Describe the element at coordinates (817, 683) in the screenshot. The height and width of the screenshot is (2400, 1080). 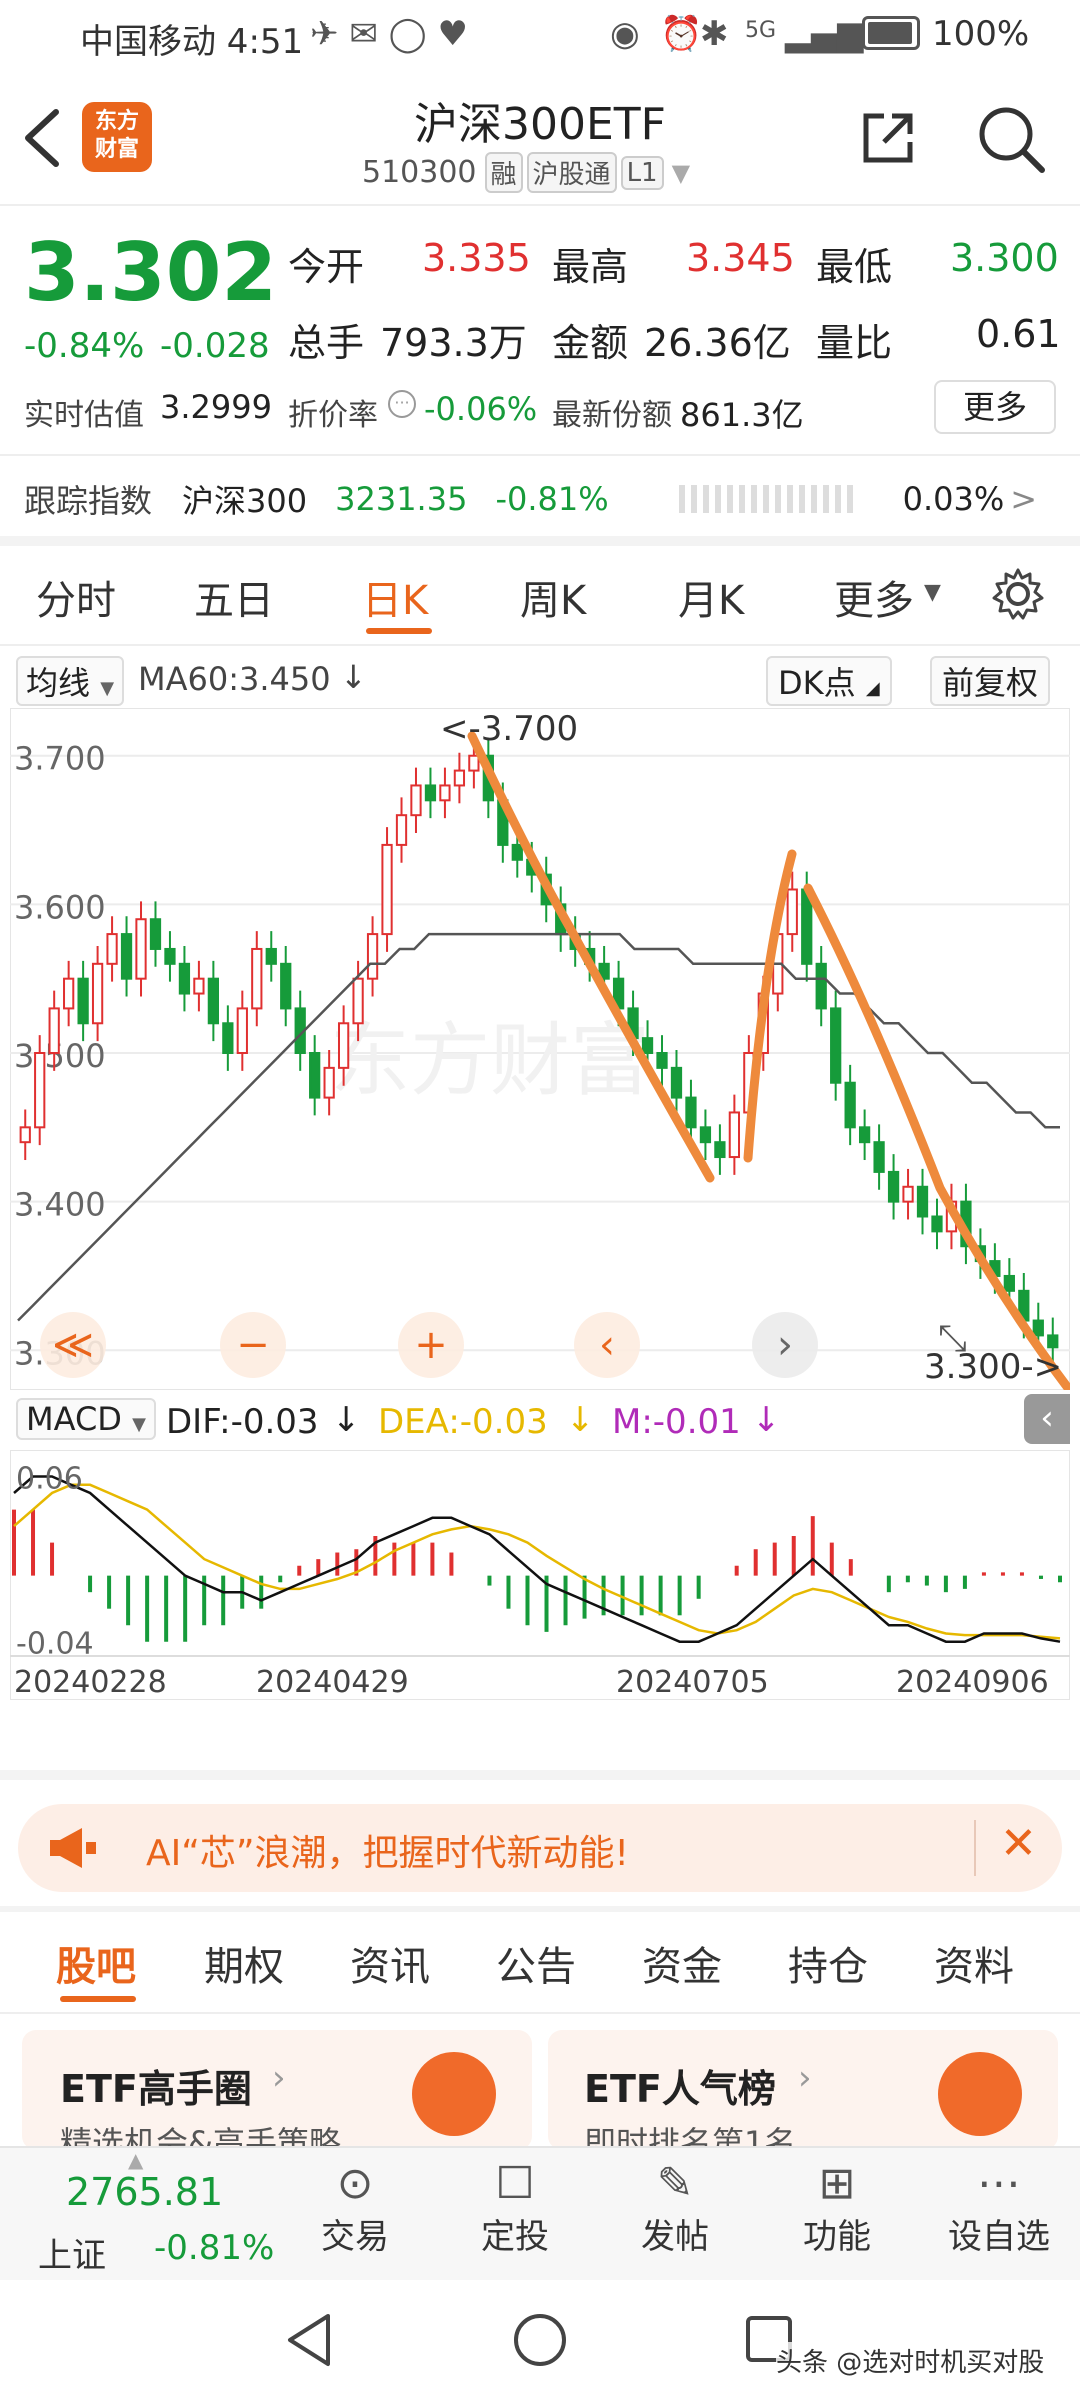
I see `dk-label: DK点` at that location.